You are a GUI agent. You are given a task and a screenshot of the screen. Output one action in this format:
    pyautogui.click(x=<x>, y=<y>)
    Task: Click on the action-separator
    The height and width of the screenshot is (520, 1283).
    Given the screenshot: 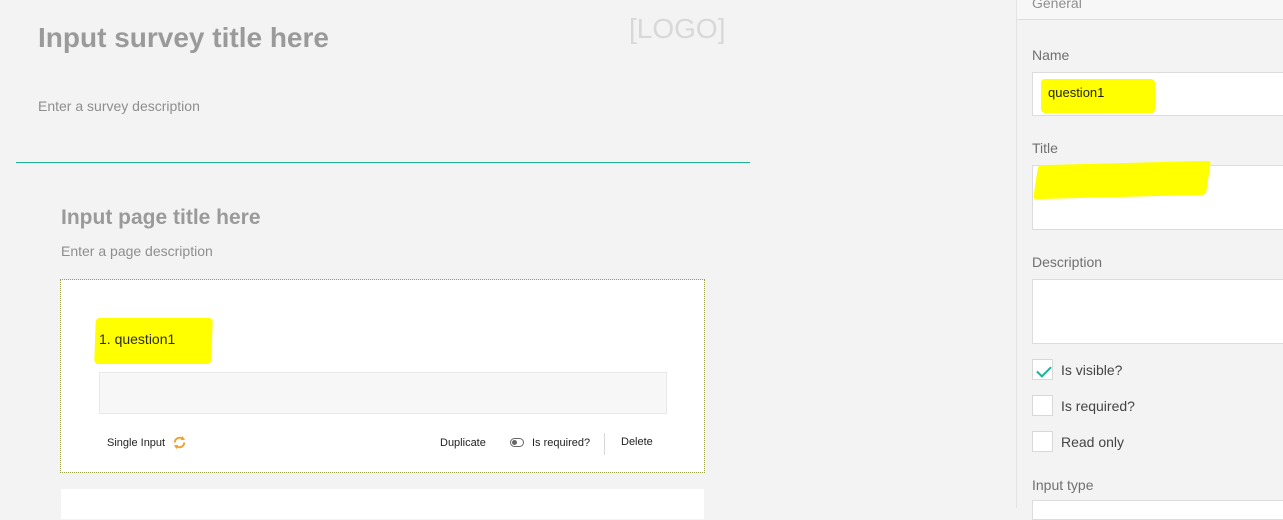 What is the action you would take?
    pyautogui.click(x=604, y=444)
    